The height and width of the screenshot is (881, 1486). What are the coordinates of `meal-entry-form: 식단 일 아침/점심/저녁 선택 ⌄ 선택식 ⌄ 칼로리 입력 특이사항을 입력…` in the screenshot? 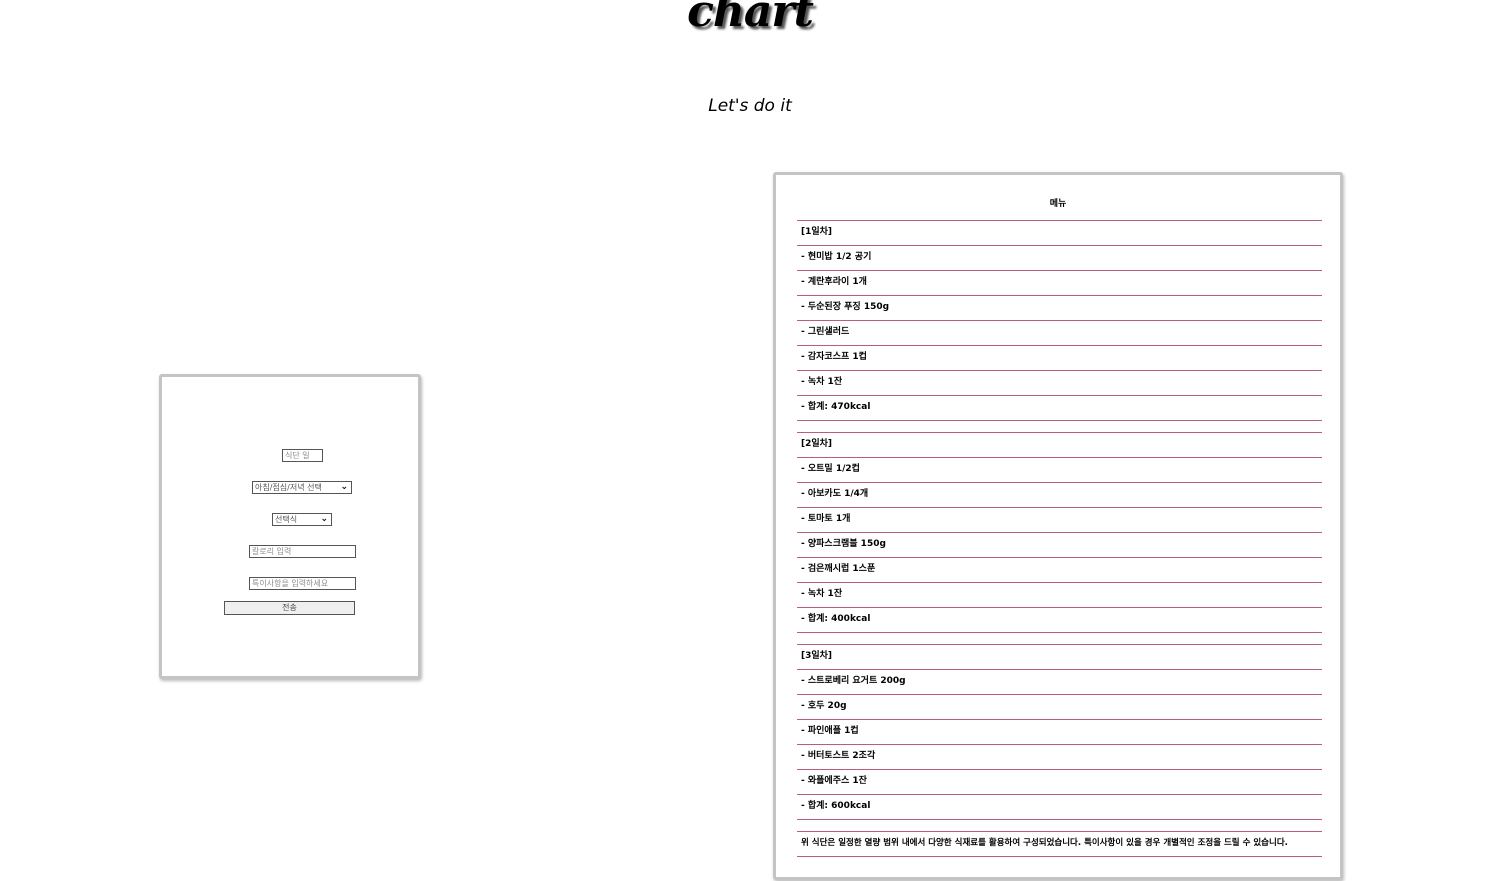 It's located at (290, 526).